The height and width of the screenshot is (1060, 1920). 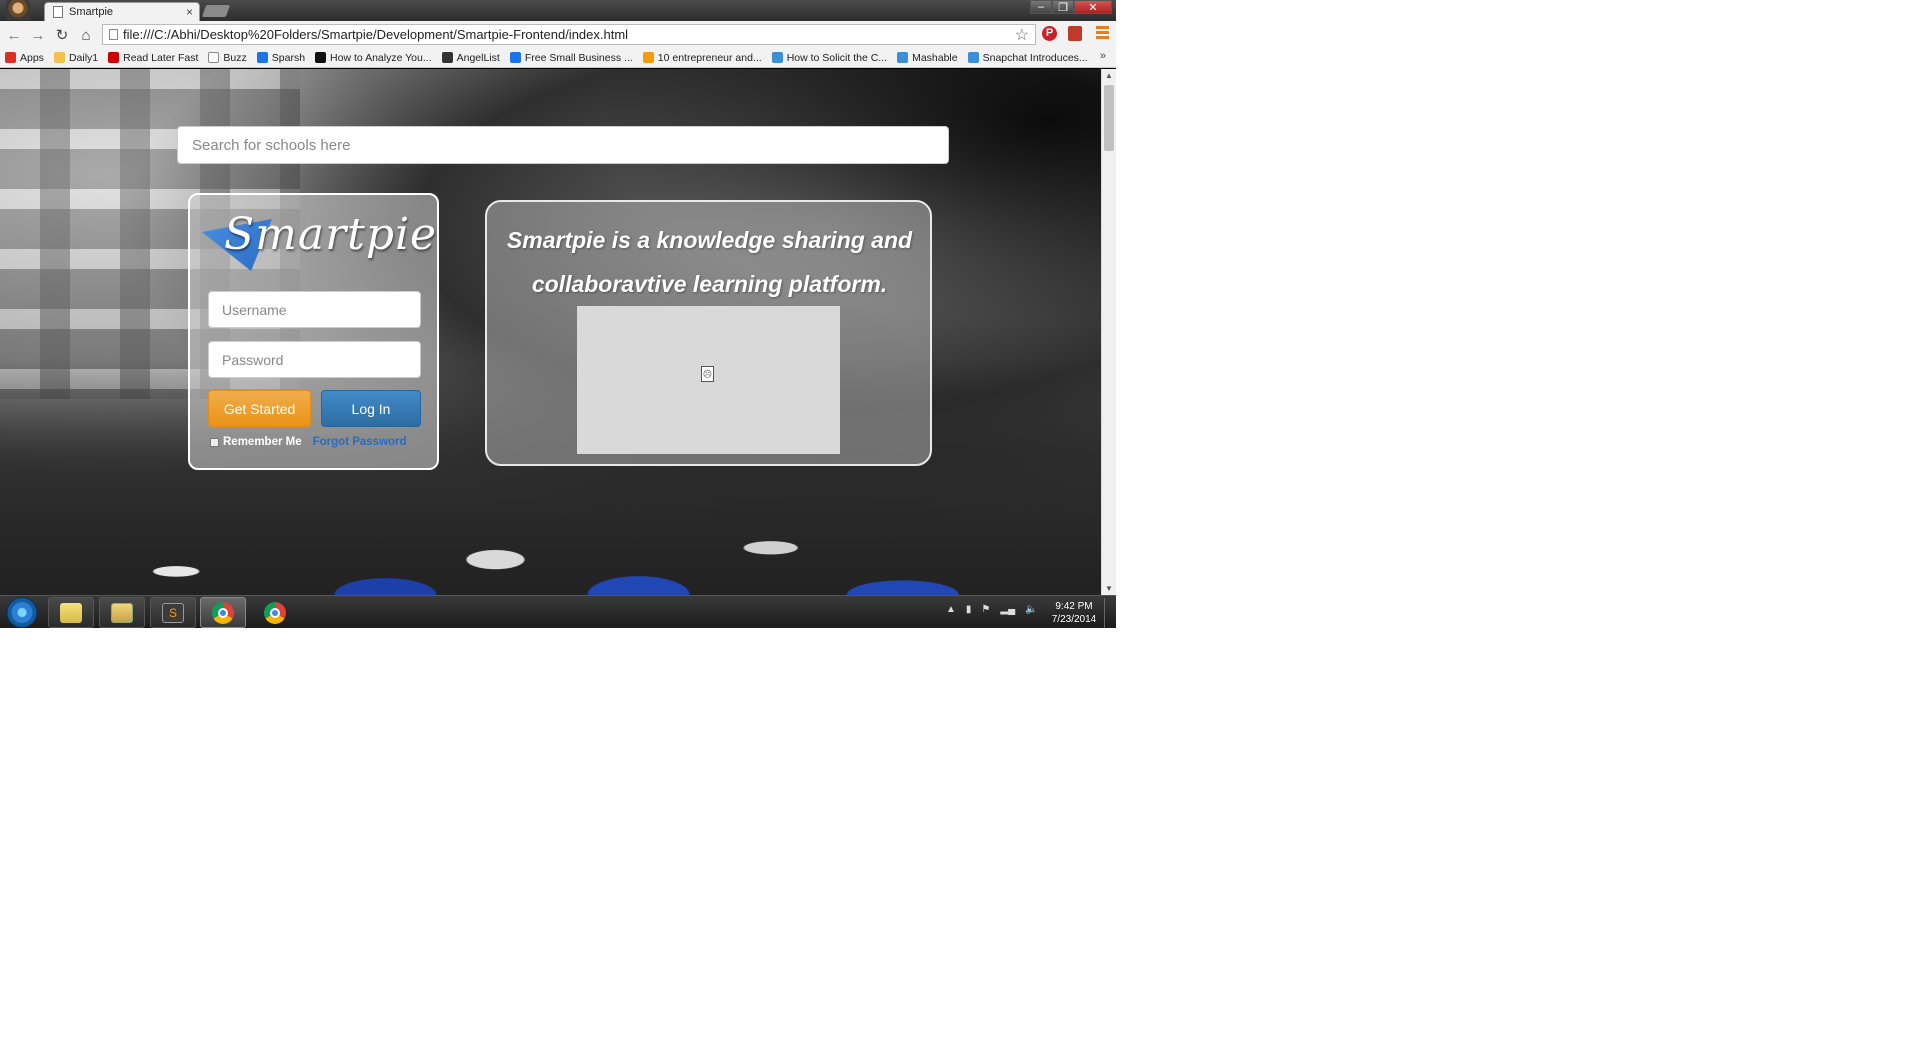 I want to click on remember-me-checkbox, so click(x=214, y=442).